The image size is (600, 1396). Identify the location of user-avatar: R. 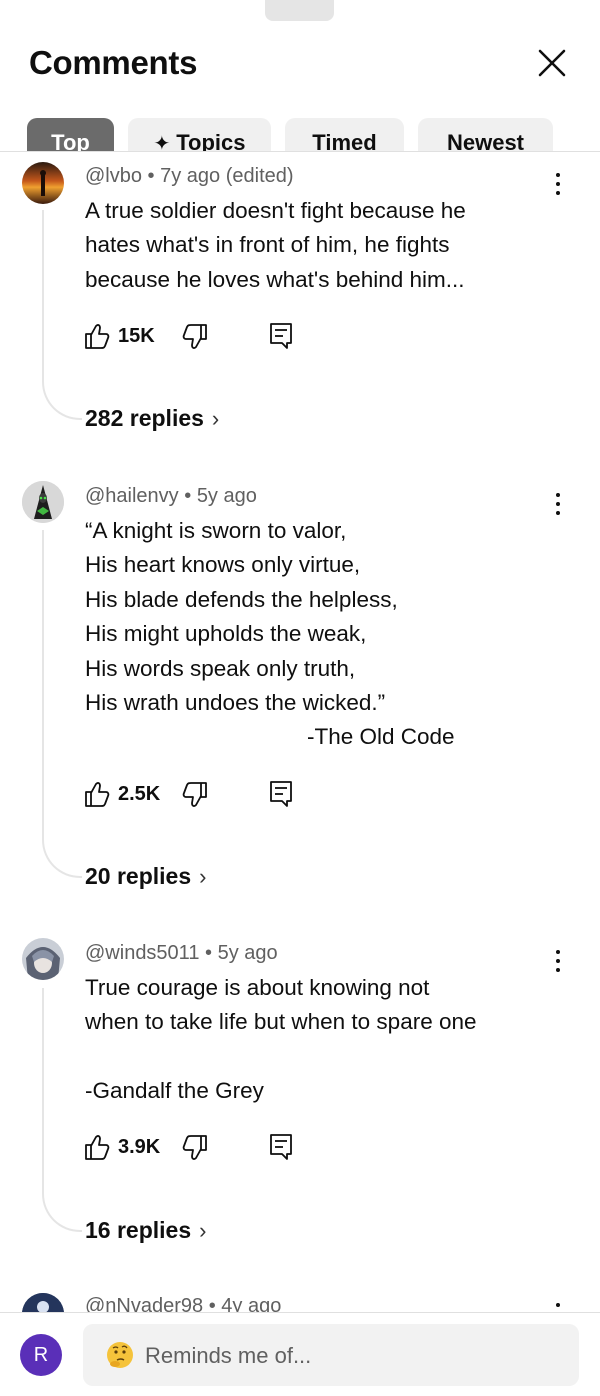
(41, 1355).